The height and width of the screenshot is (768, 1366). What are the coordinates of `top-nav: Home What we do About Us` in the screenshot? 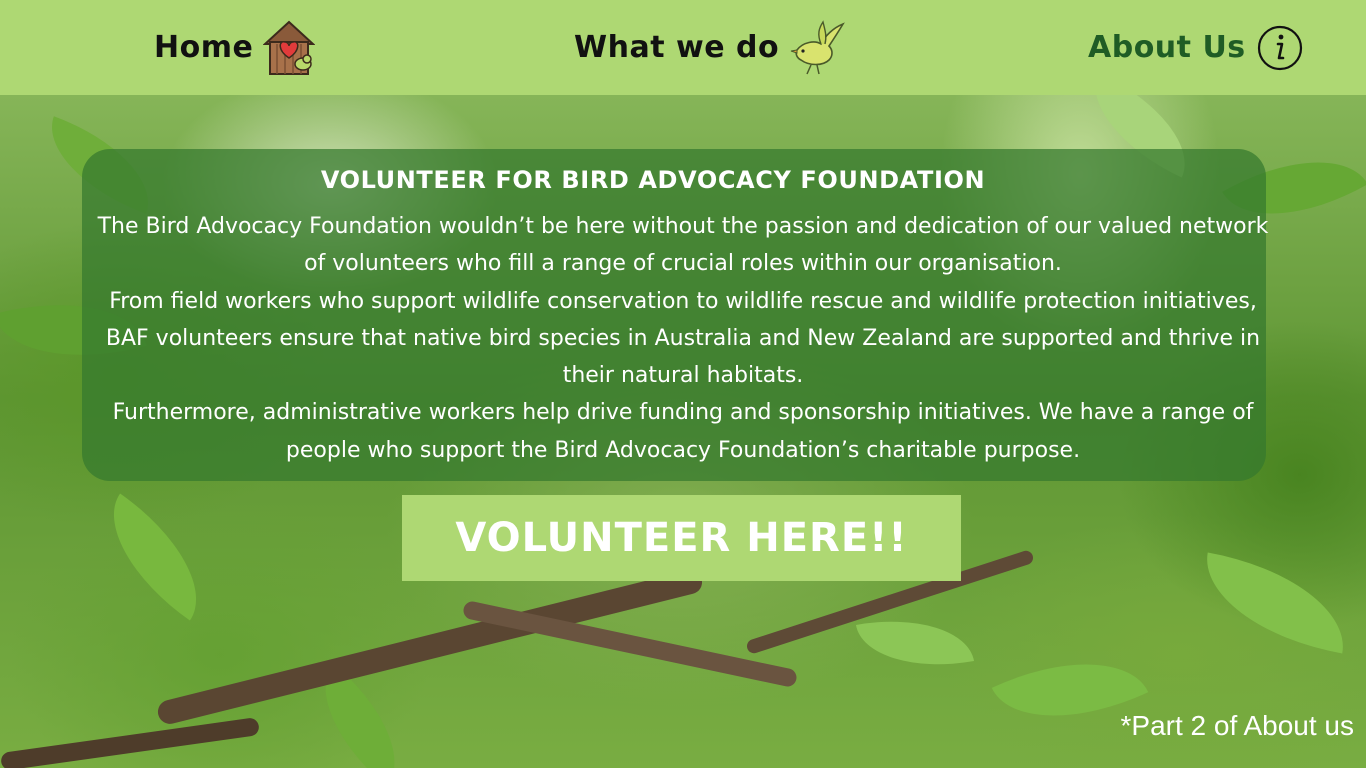 It's located at (683, 47).